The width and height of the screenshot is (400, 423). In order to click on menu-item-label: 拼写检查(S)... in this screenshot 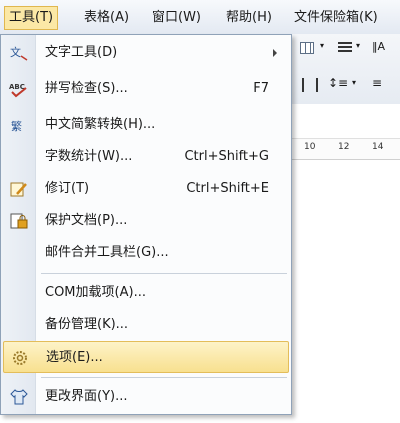, I will do `click(86, 88)`.